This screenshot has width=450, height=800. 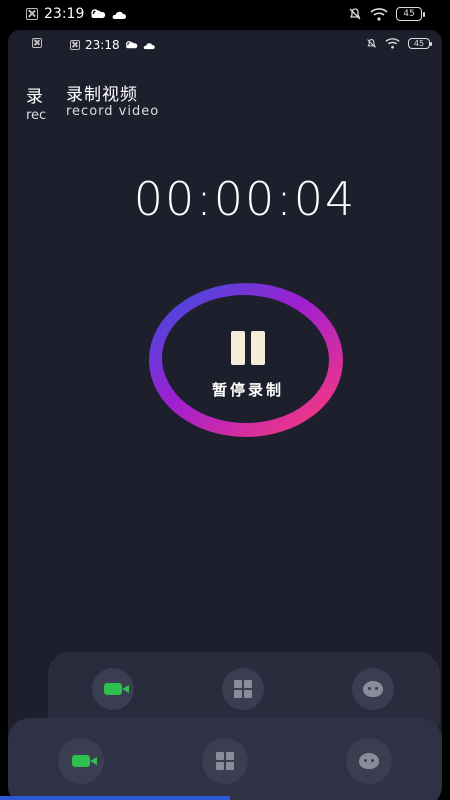 I want to click on tab-chat, so click(x=369, y=761).